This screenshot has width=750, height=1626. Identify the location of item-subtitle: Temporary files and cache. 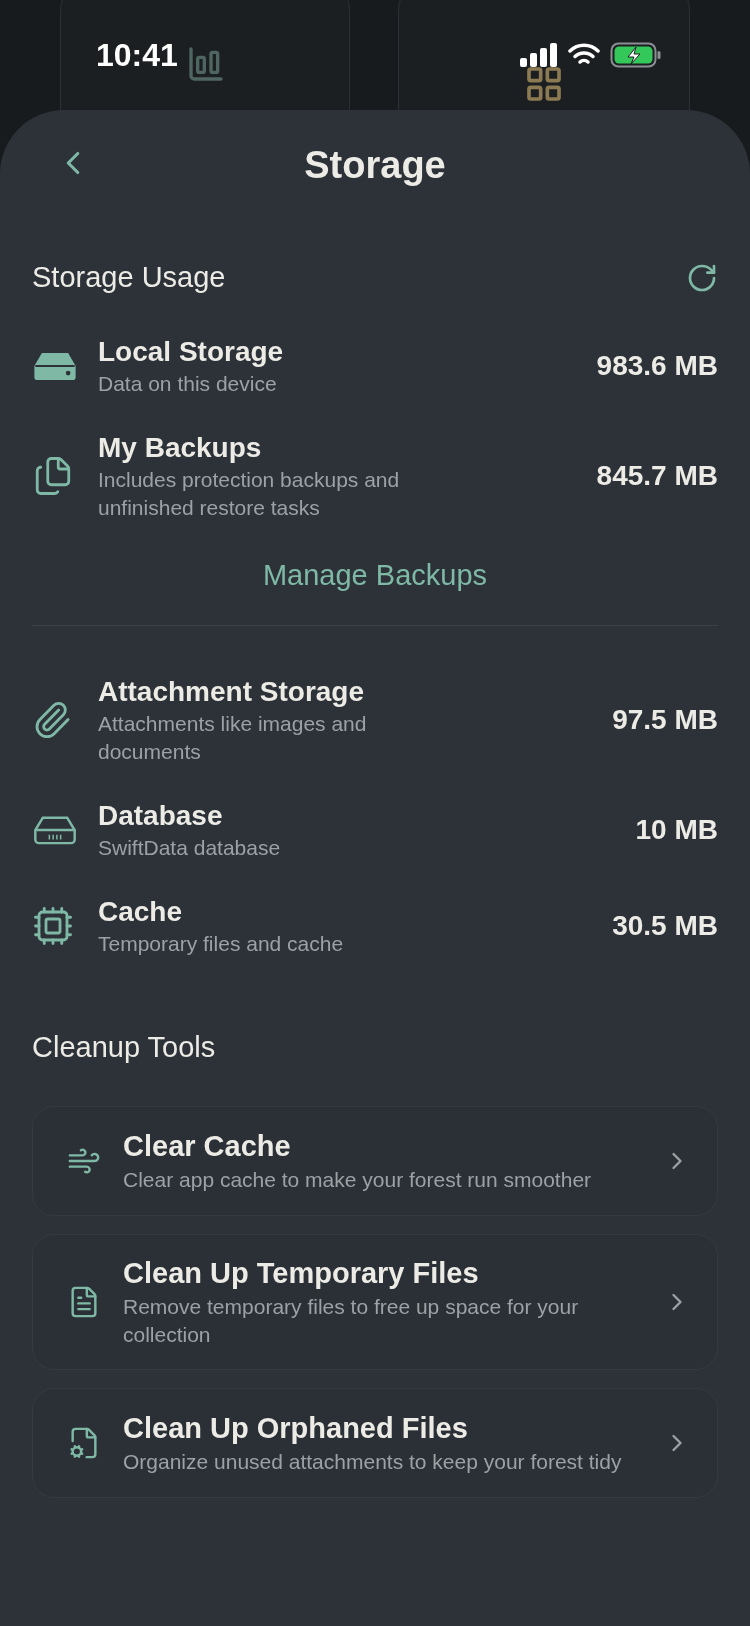
(221, 944).